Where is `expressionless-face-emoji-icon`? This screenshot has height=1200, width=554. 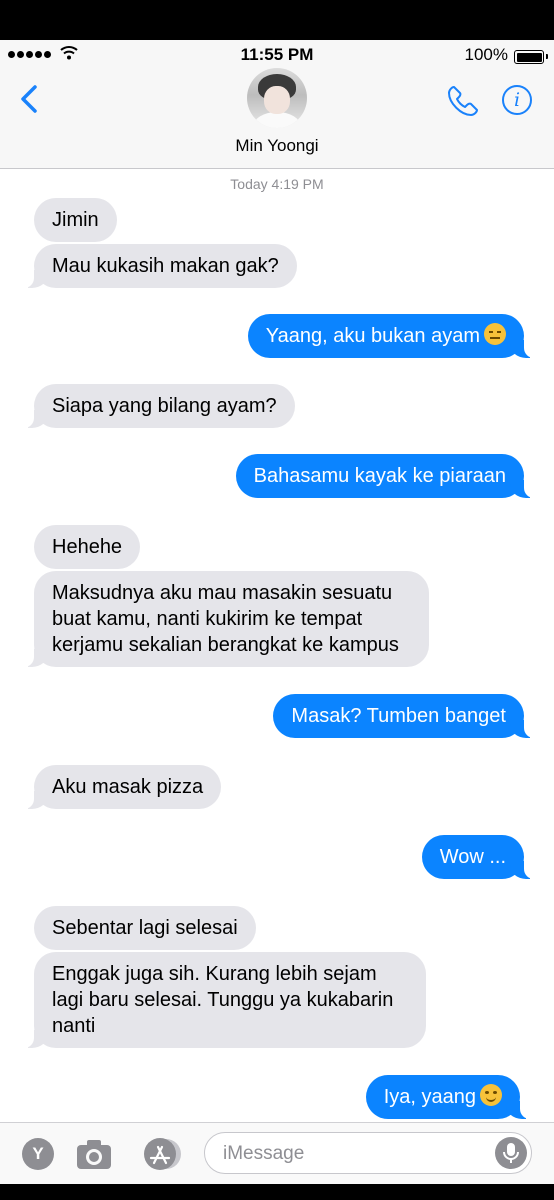
expressionless-face-emoji-icon is located at coordinates (495, 334).